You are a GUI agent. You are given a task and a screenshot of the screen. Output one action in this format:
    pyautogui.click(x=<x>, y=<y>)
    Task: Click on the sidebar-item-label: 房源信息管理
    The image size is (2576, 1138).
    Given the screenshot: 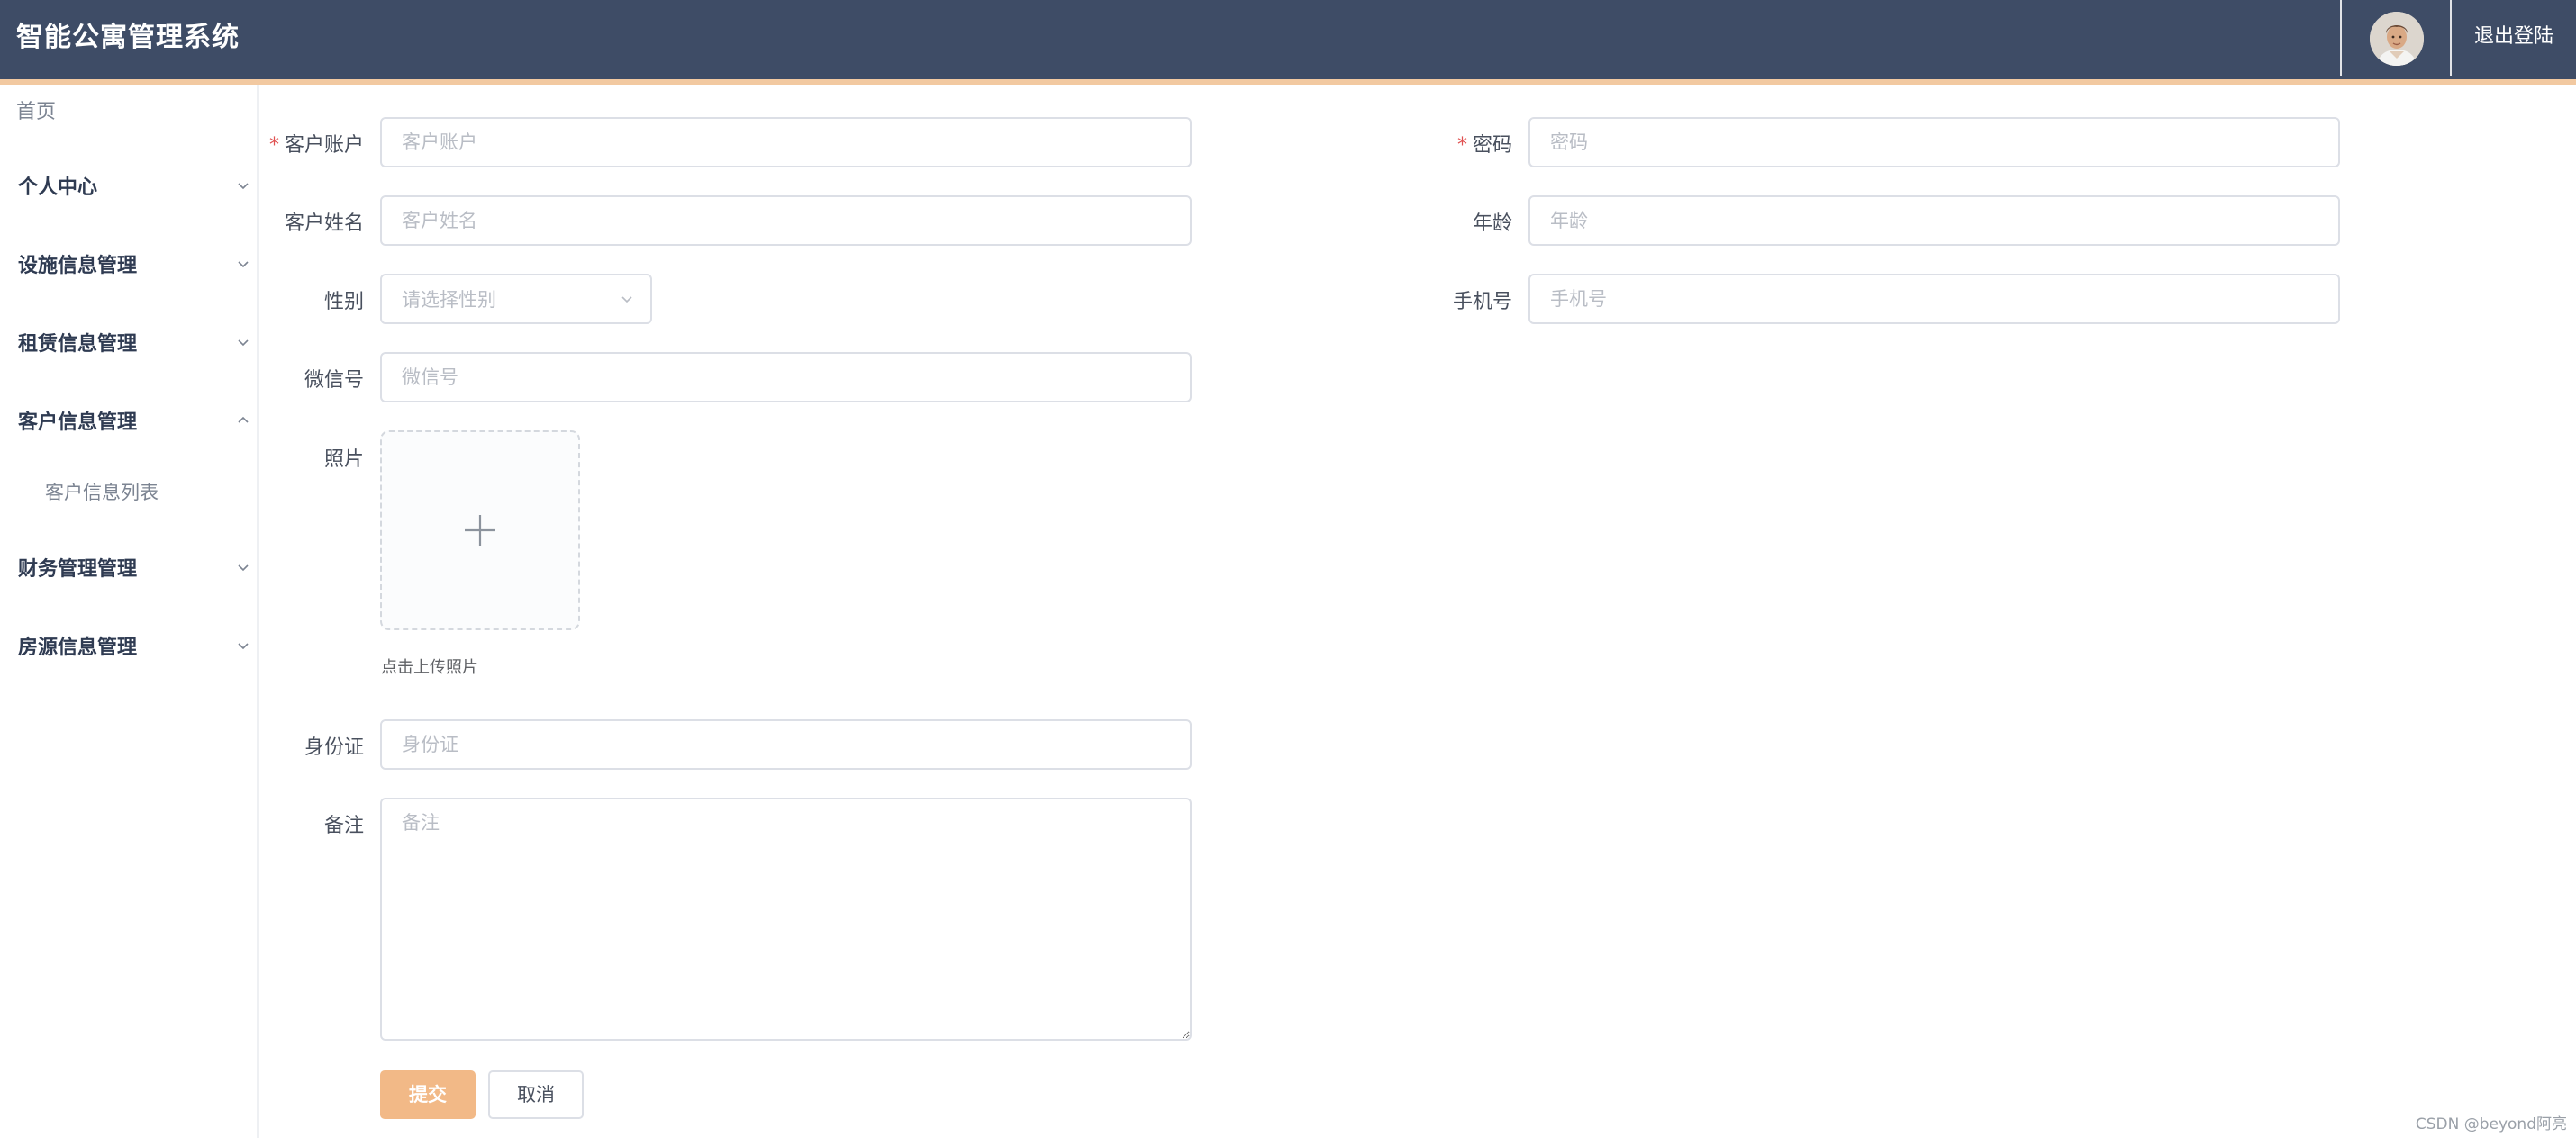 What is the action you would take?
    pyautogui.click(x=78, y=648)
    